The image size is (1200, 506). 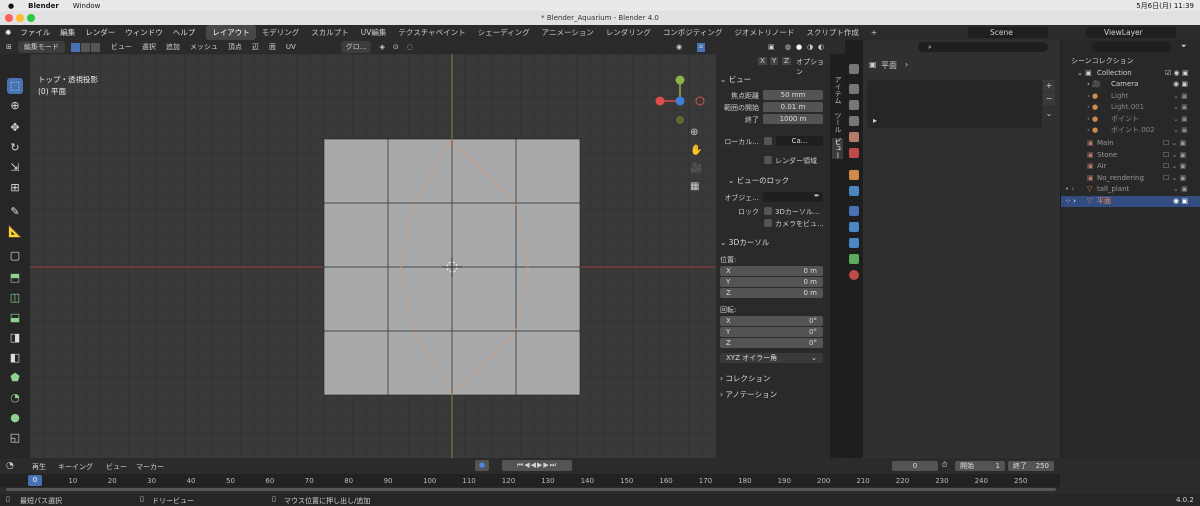 What do you see at coordinates (39, 467) in the screenshot?
I see `timeline-menu-playback: 再生` at bounding box center [39, 467].